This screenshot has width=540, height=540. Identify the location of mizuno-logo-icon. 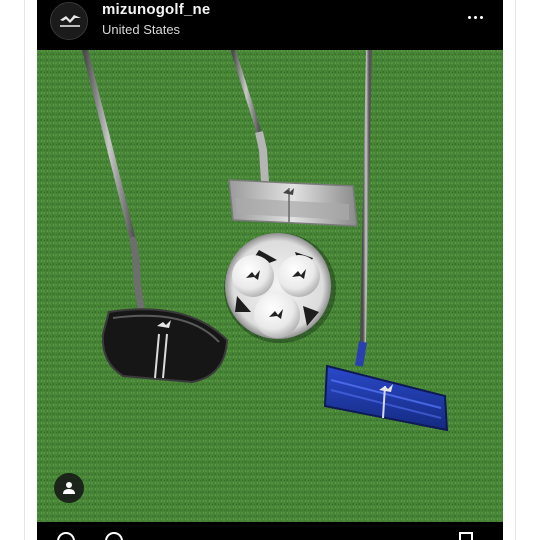
(69, 21).